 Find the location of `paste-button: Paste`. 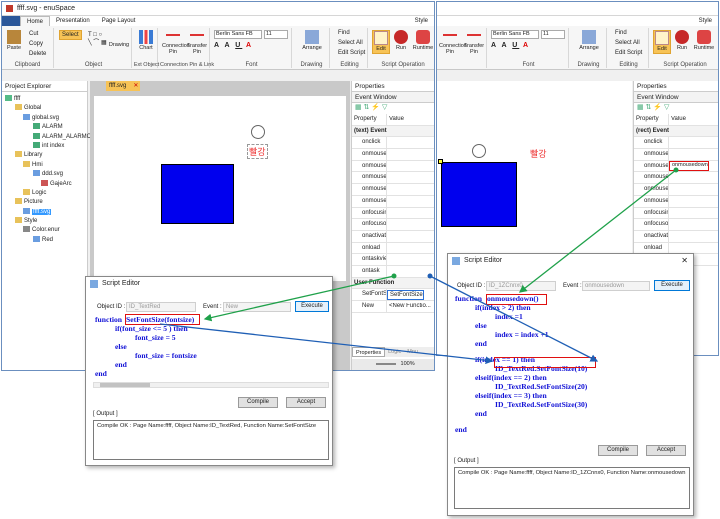

paste-button: Paste is located at coordinates (14, 40).